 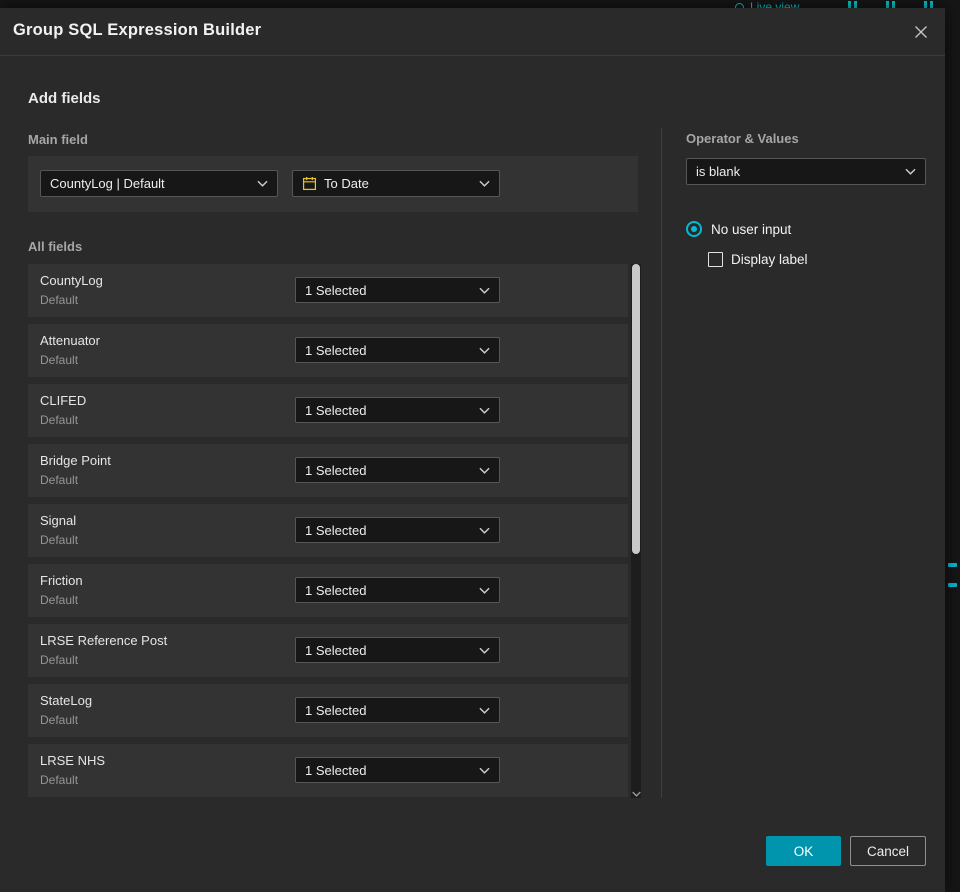 I want to click on live-view-button: Live view, so click(x=767, y=4).